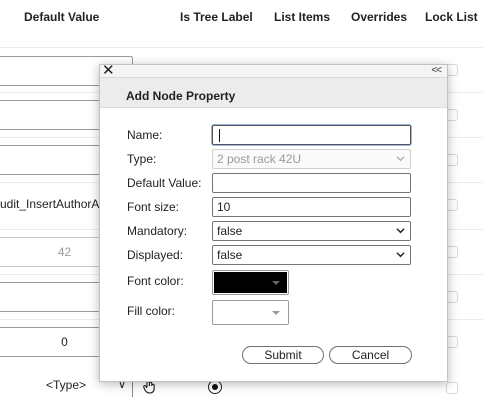 The width and height of the screenshot is (483, 397). I want to click on displayed-label: Displayed:, so click(155, 255).